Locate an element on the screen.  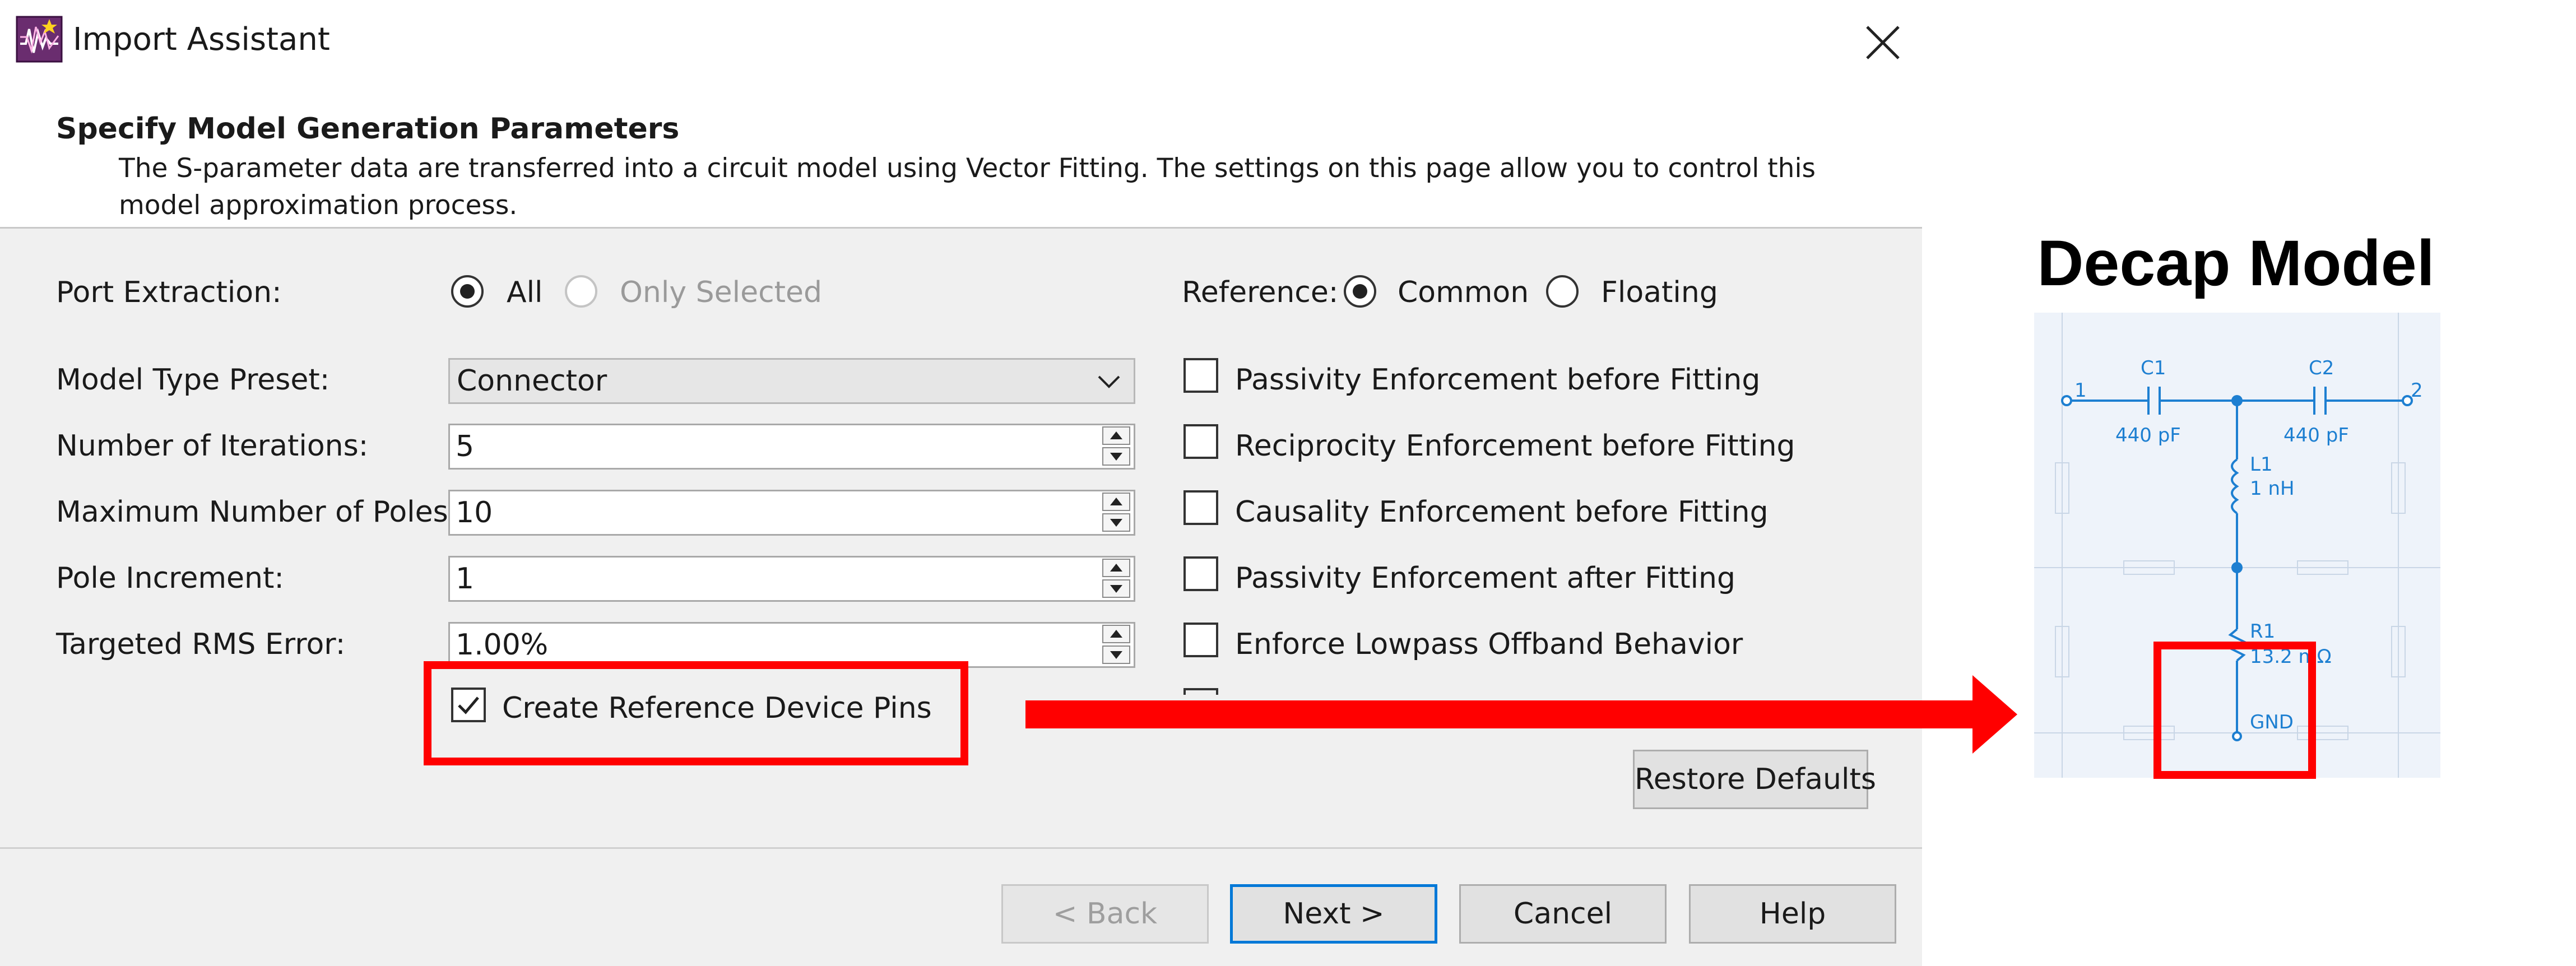
app-waveform-icon is located at coordinates (39, 39).